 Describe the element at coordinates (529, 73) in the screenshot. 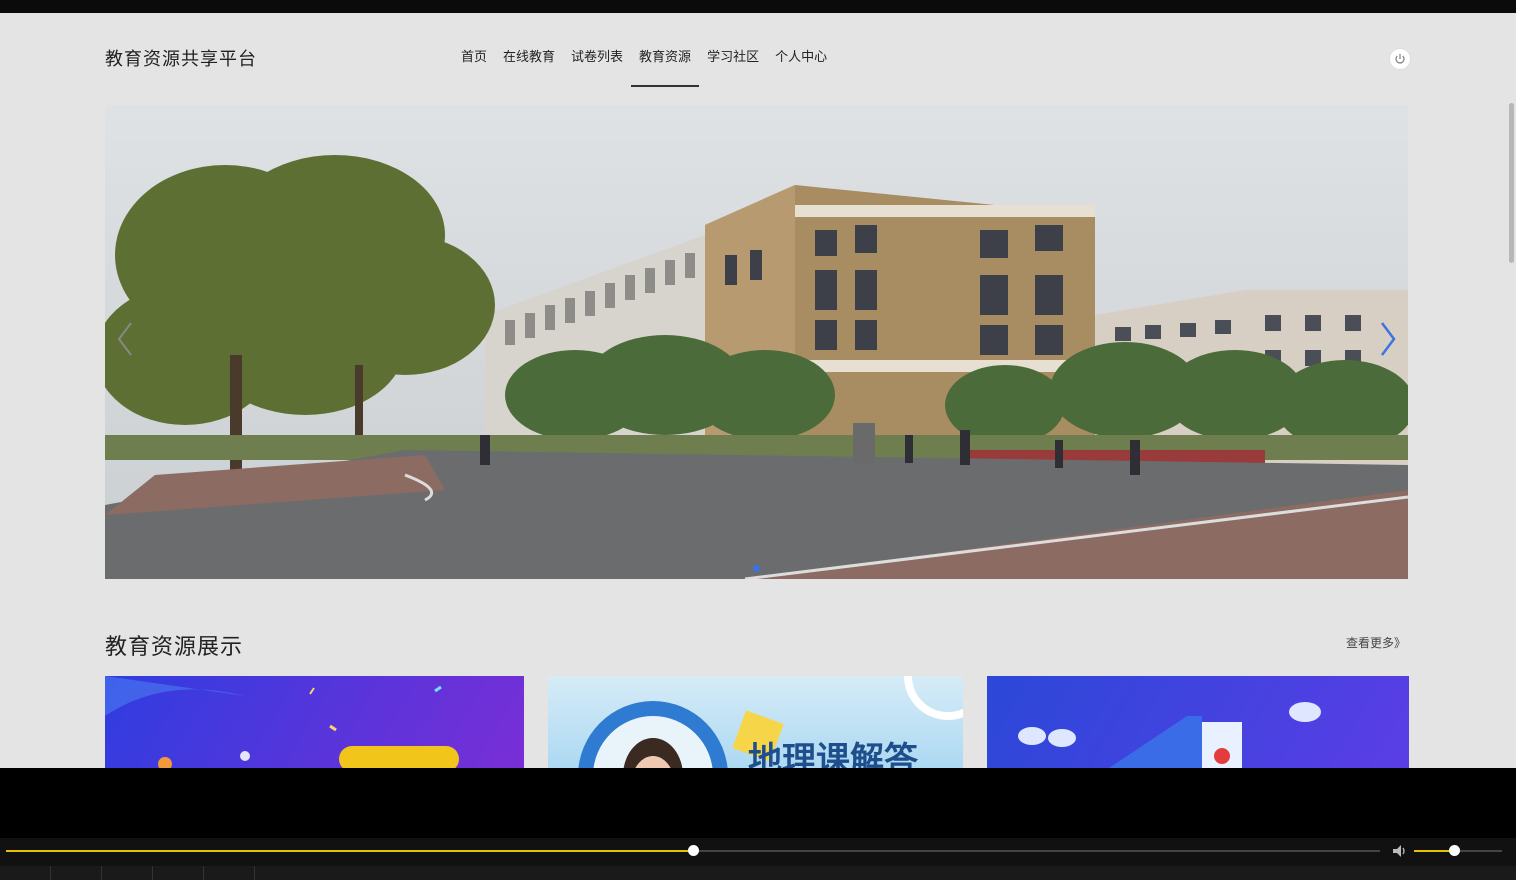

I see `nav-item-online-education: 在线教育` at that location.